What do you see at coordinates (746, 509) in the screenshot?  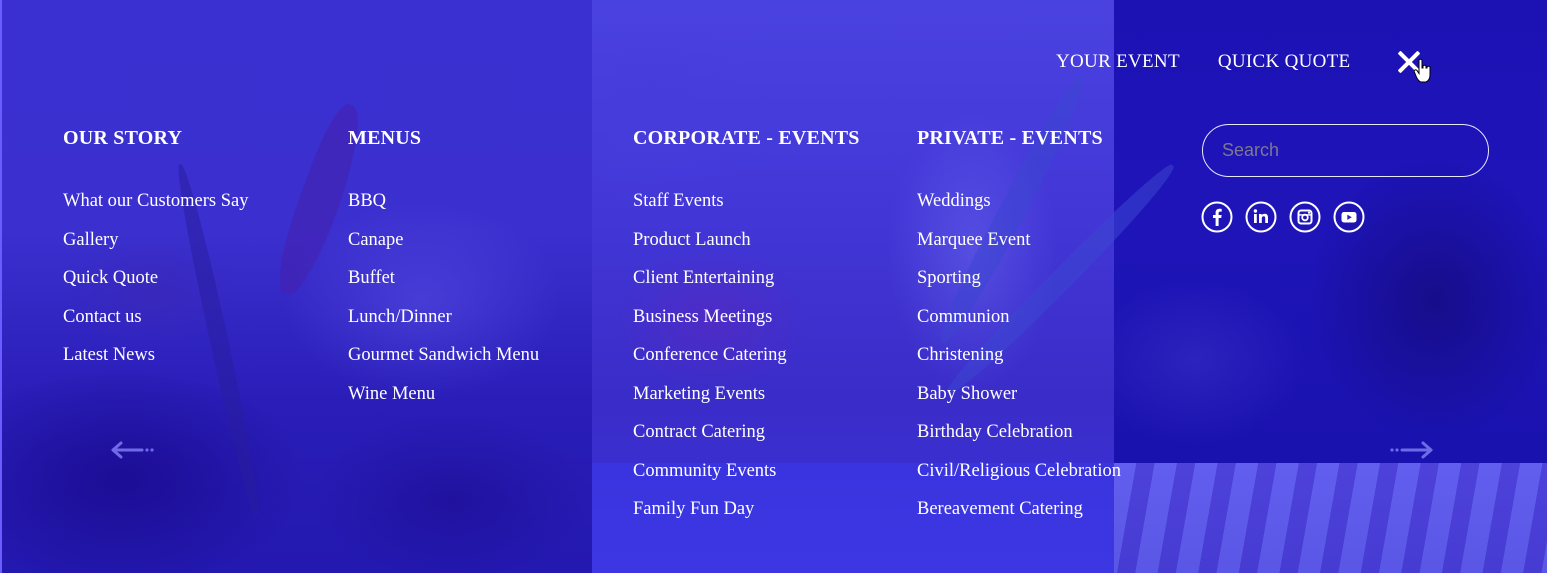 I see `menu-item: Family Fun Day` at bounding box center [746, 509].